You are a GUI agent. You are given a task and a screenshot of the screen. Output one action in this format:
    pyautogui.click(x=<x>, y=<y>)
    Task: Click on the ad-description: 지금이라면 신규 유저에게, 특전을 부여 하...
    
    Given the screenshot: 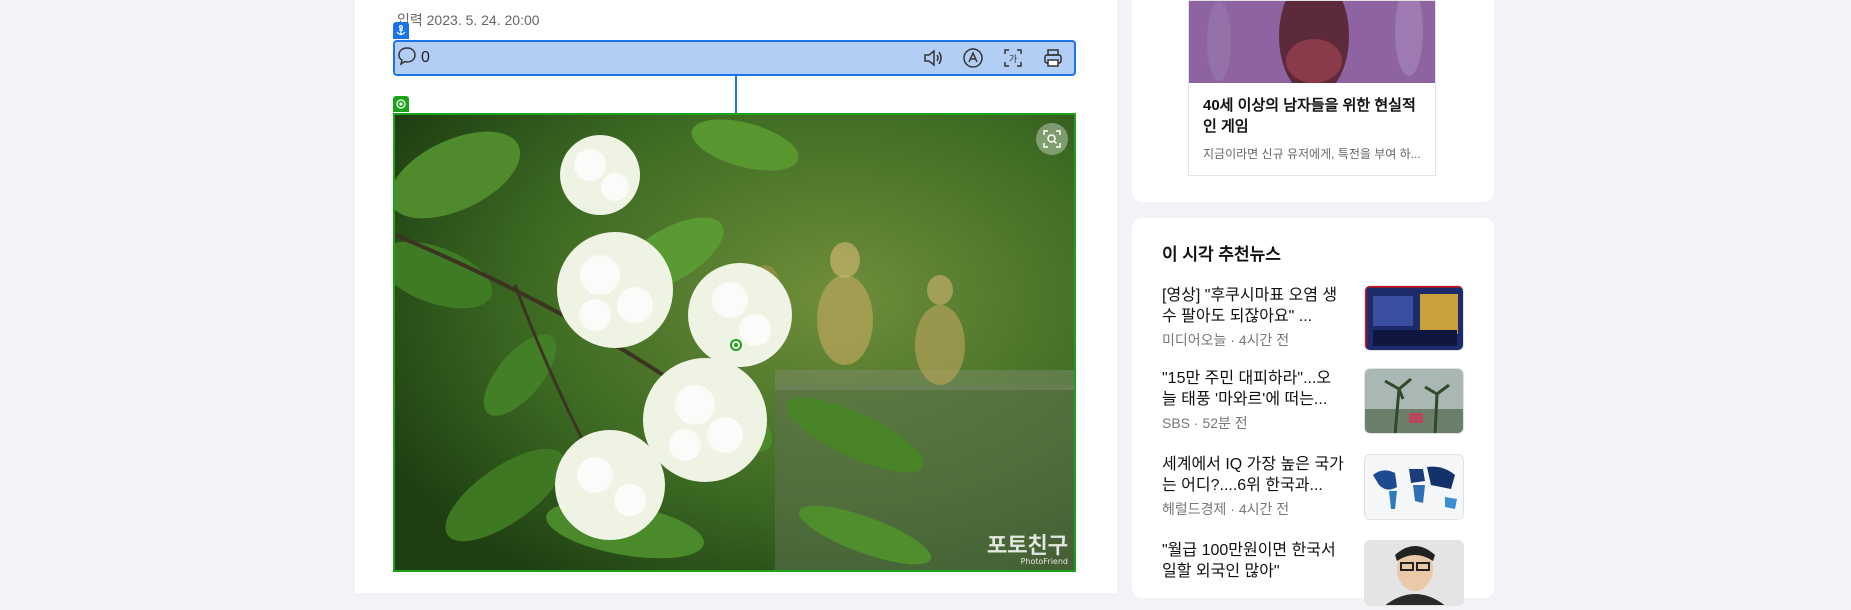 What is the action you would take?
    pyautogui.click(x=1312, y=154)
    